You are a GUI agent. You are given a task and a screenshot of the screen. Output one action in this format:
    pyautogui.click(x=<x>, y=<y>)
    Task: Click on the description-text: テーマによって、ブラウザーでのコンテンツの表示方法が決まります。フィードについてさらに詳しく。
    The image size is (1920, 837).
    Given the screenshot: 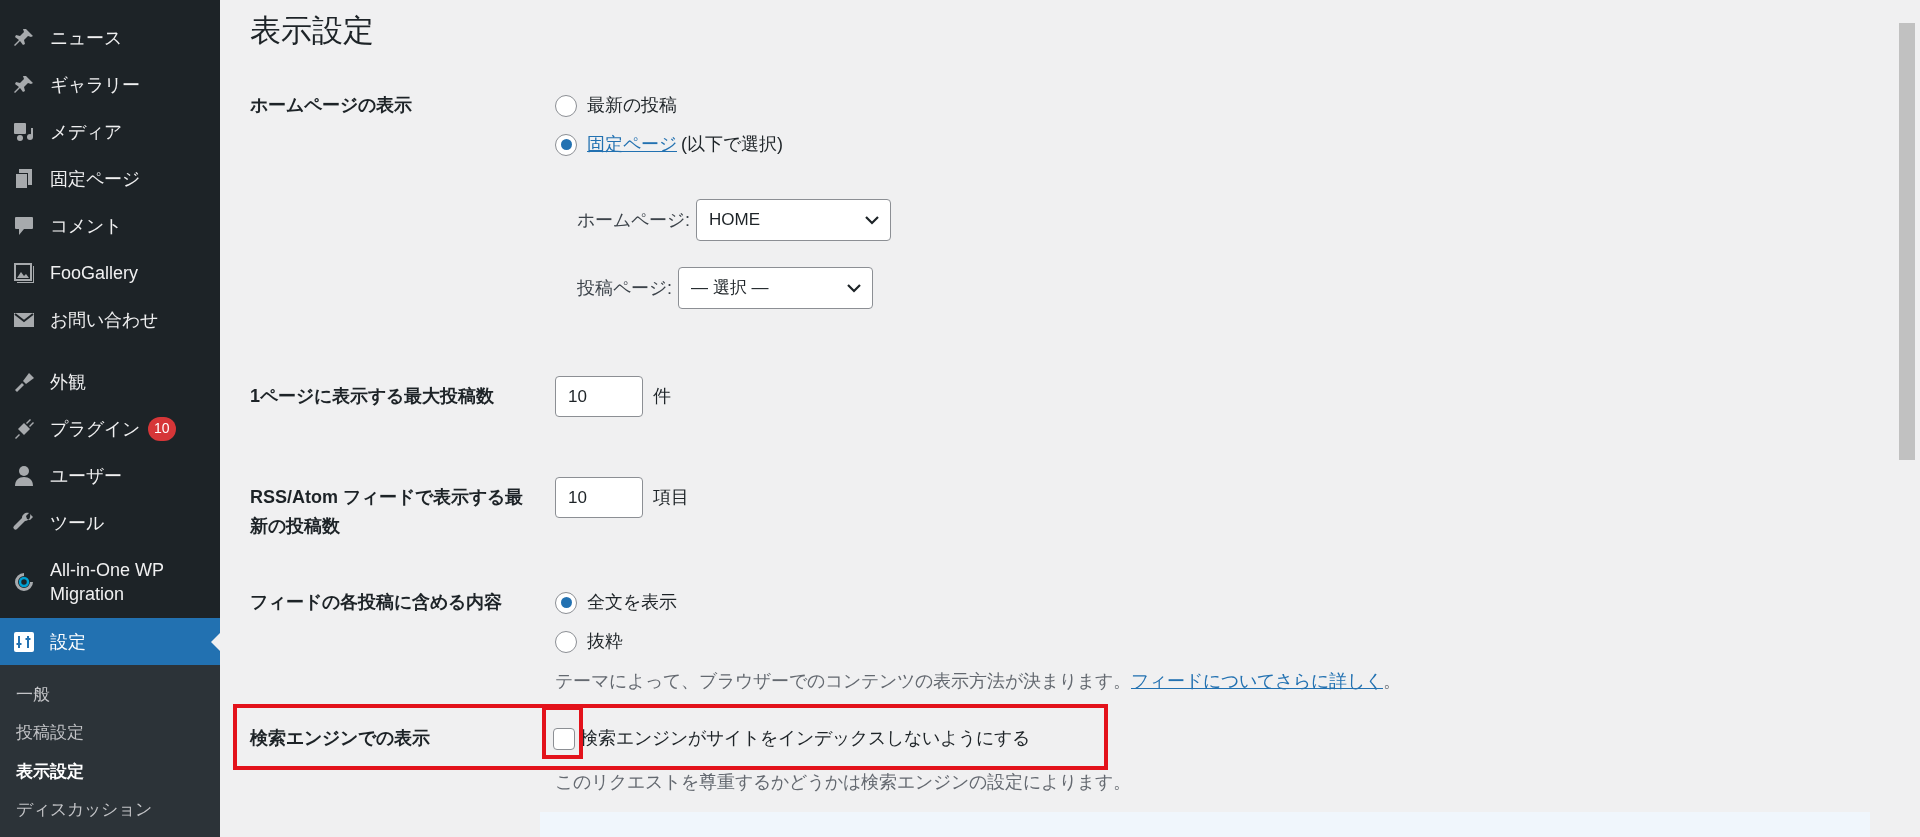 What is the action you would take?
    pyautogui.click(x=978, y=681)
    